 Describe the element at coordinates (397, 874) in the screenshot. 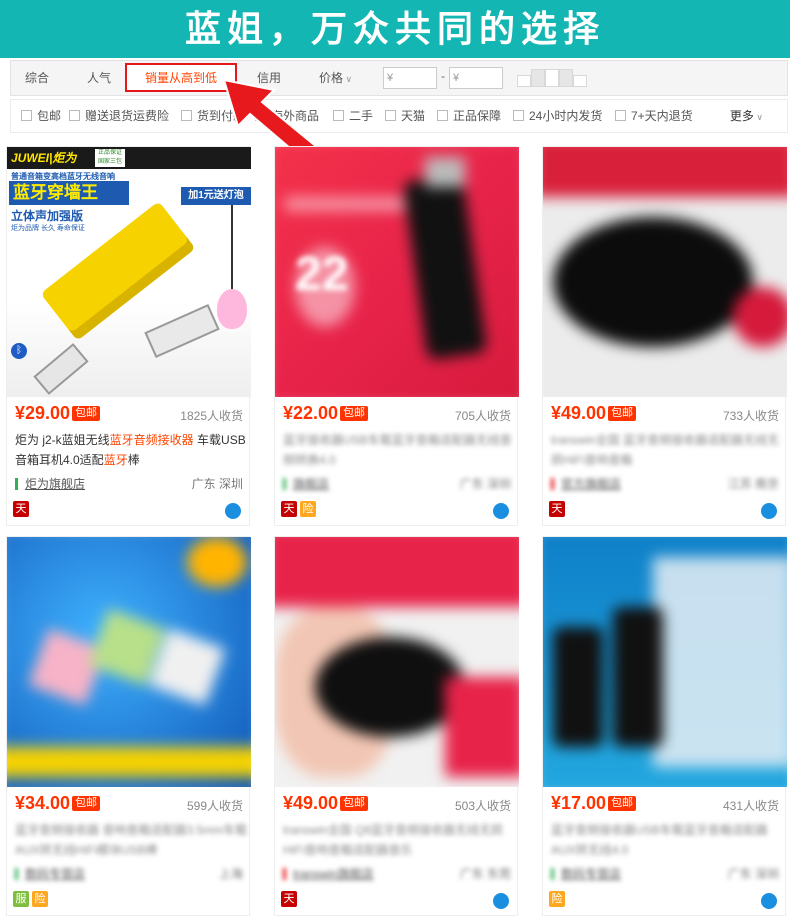

I see `shop-row: transwin旗舰店 广东 东莞` at that location.